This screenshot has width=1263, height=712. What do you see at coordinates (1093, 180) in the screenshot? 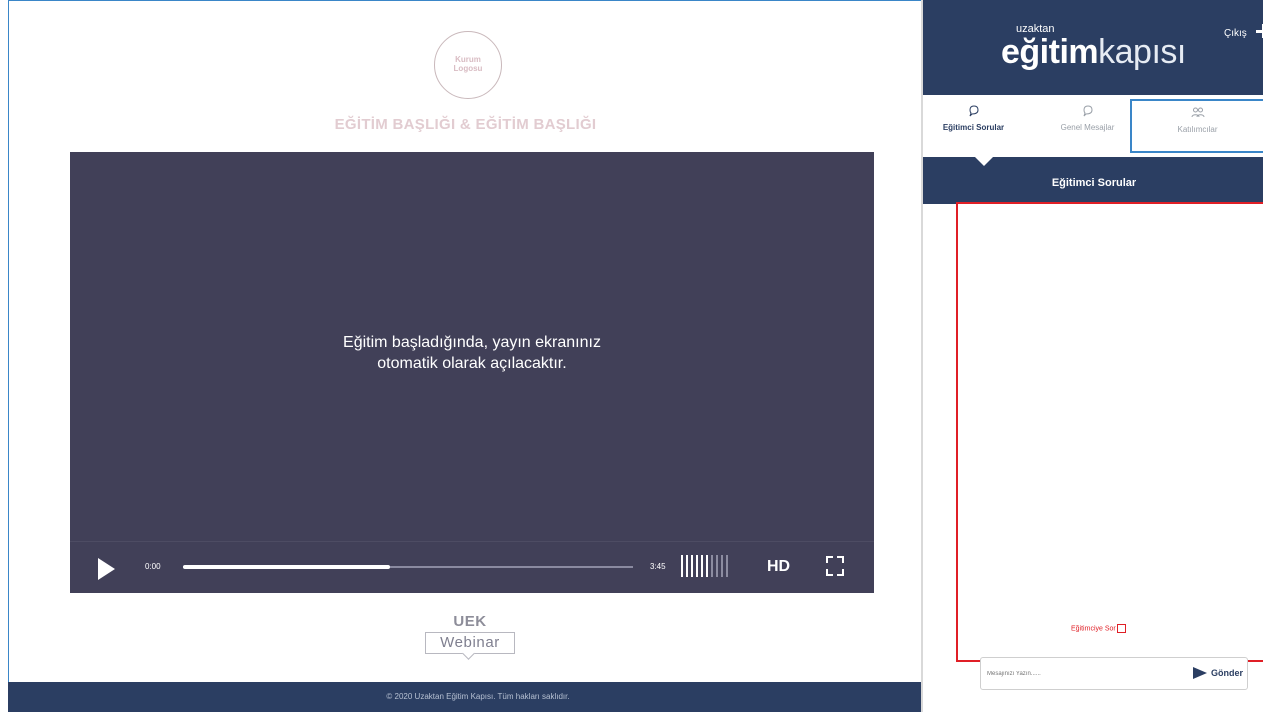
I see `active-tab-title: Eğitimci Sorular` at bounding box center [1093, 180].